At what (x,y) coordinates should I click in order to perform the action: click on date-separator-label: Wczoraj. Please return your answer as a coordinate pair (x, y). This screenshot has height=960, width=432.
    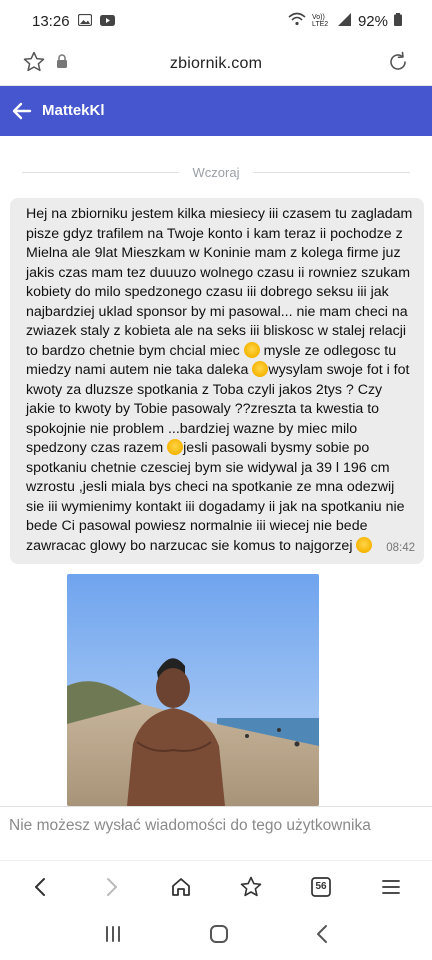
    Looking at the image, I should click on (216, 172).